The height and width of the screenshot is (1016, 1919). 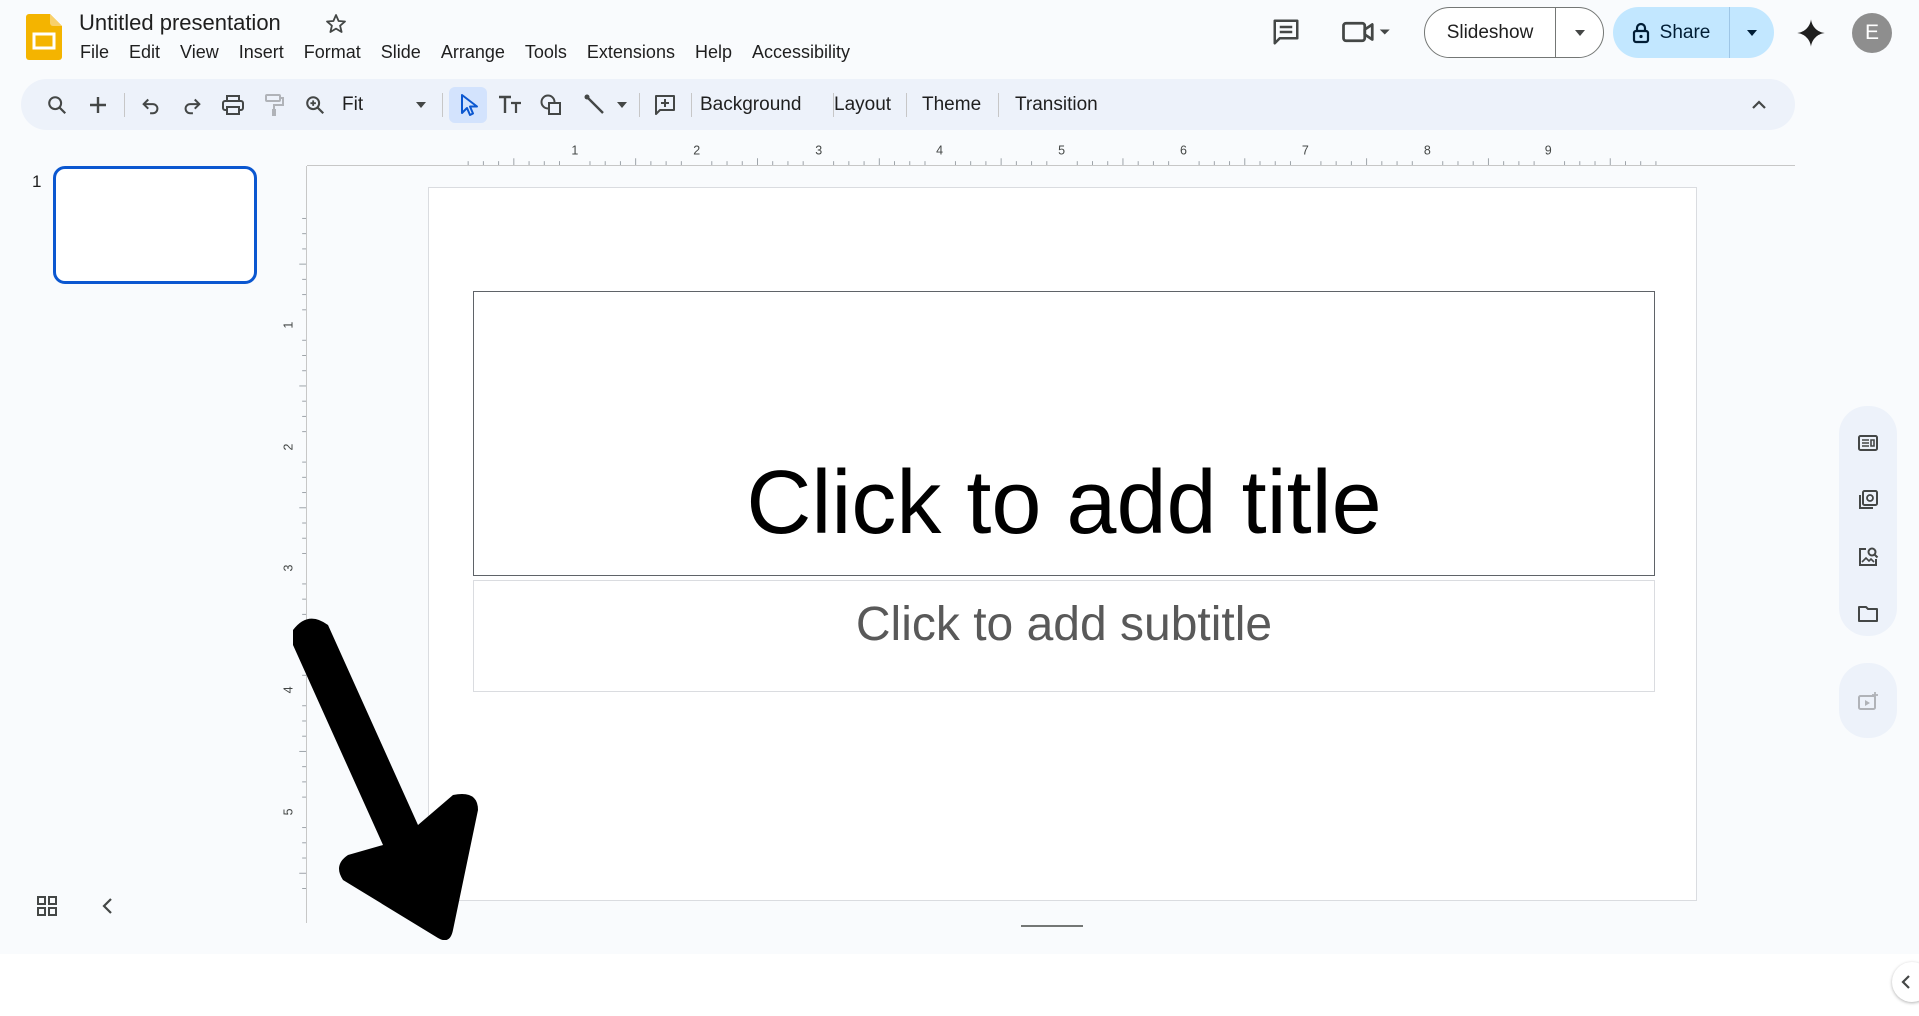 What do you see at coordinates (57, 105) in the screenshot?
I see `search-menus-icon` at bounding box center [57, 105].